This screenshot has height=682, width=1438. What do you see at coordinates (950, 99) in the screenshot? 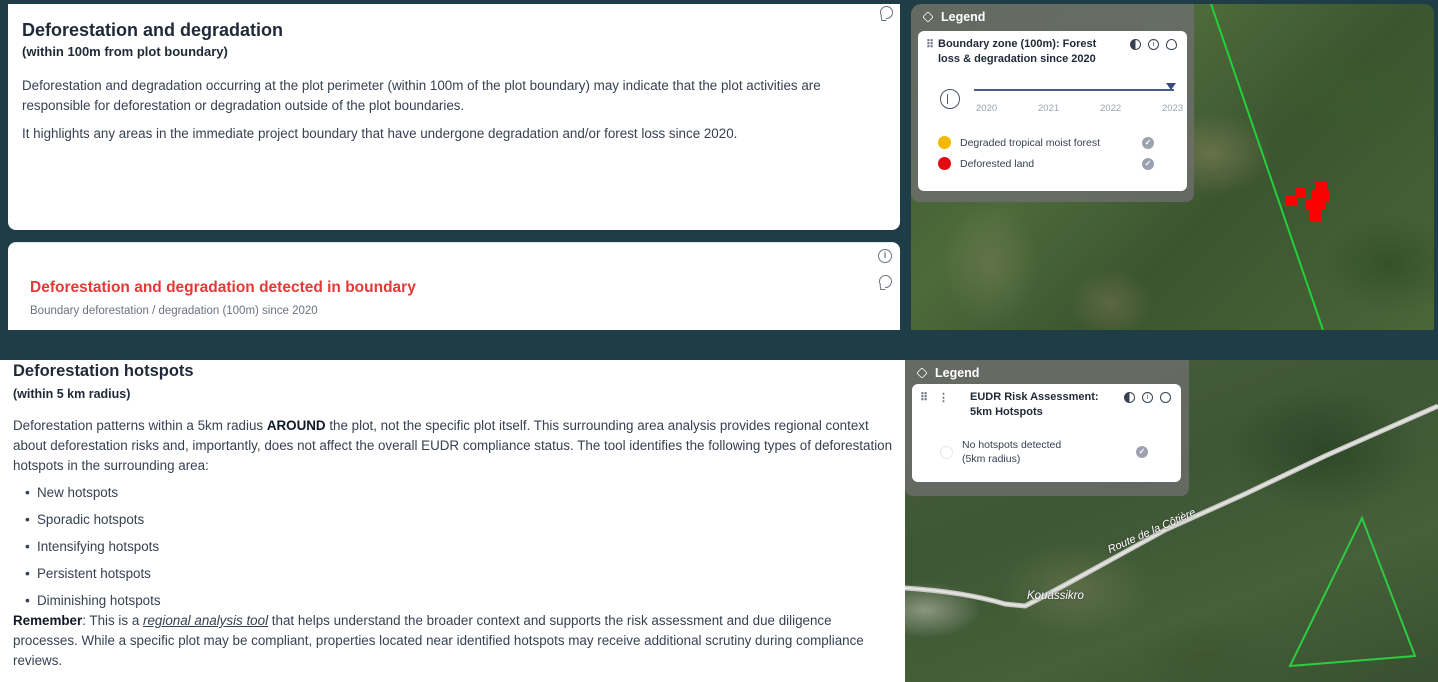
I see `play-button` at bounding box center [950, 99].